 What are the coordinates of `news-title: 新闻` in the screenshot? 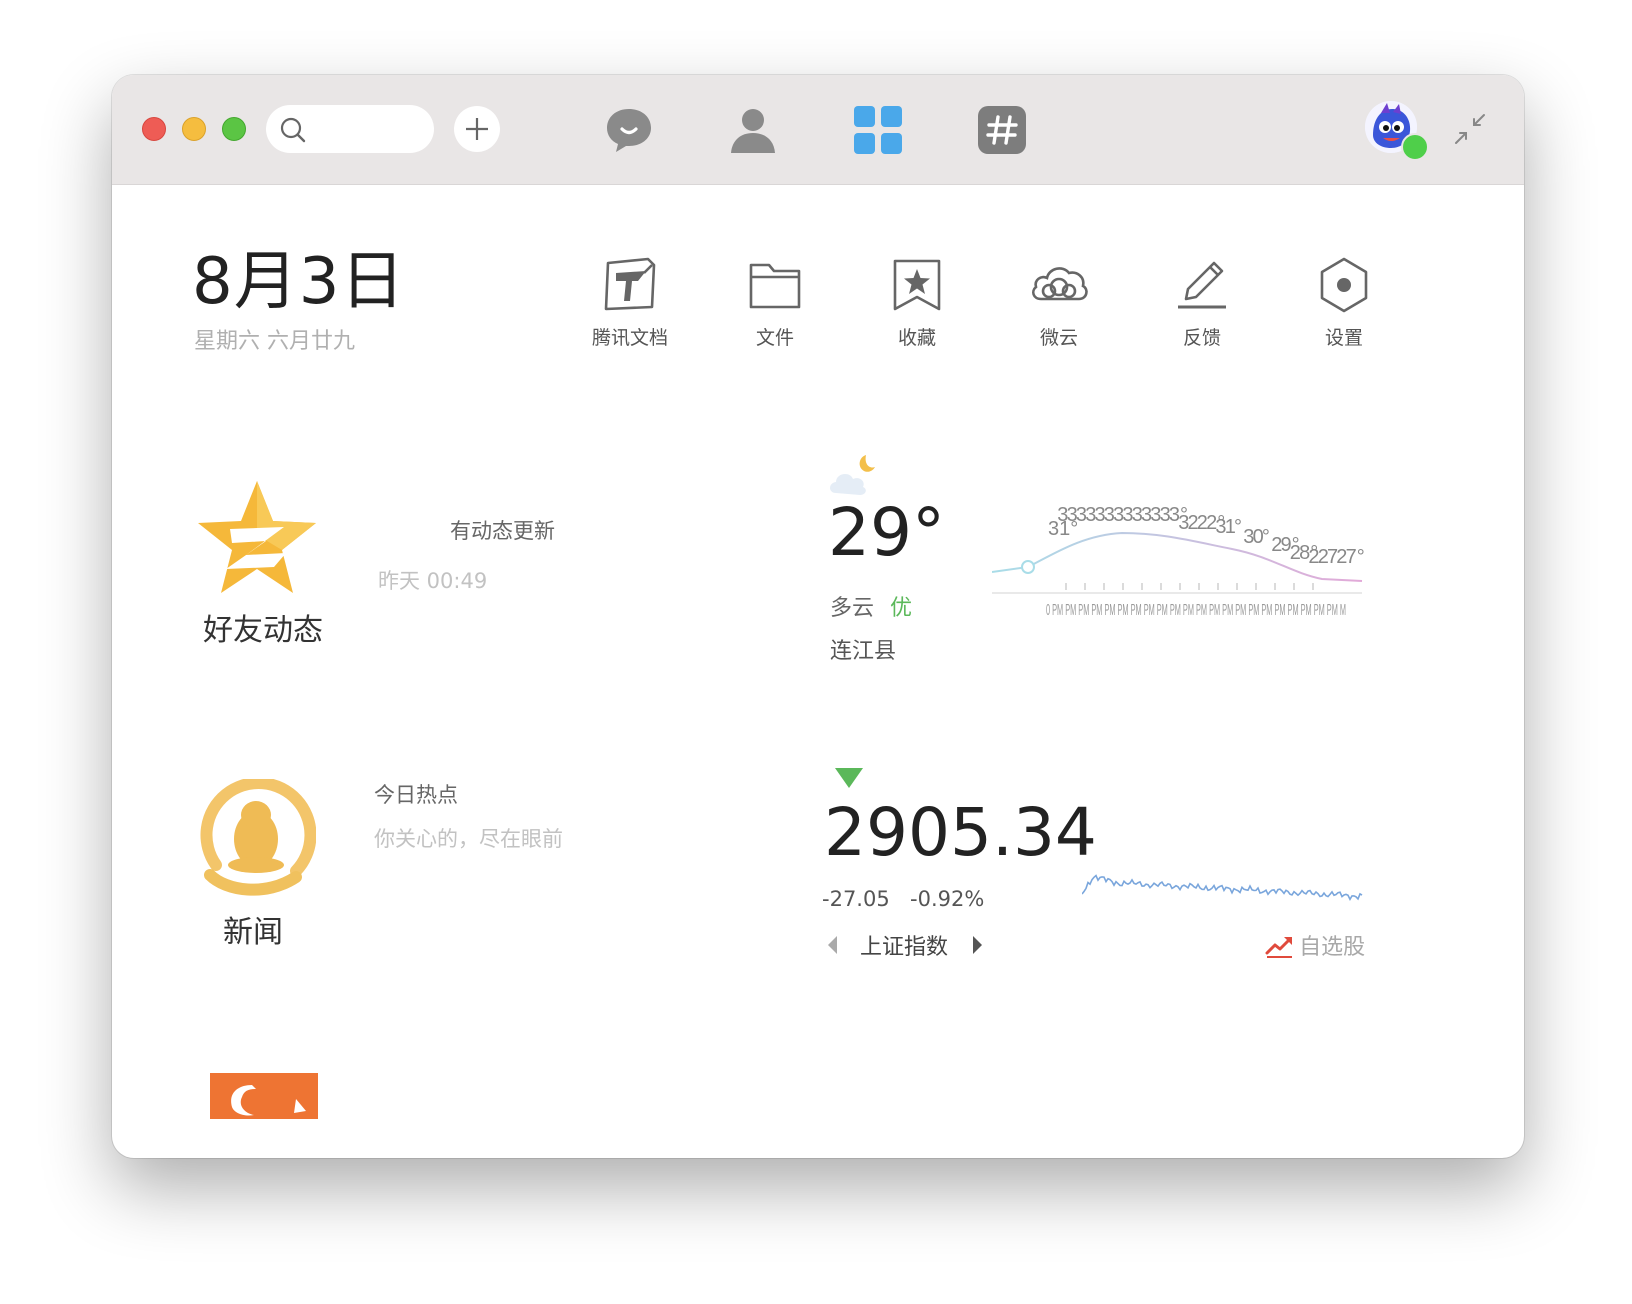 It's located at (253, 932).